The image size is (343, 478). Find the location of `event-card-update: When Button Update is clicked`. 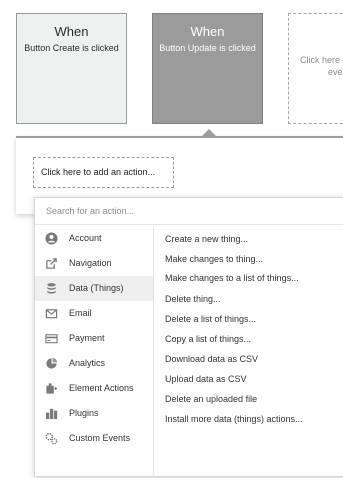

event-card-update: When Button Update is clicked is located at coordinates (207, 68).